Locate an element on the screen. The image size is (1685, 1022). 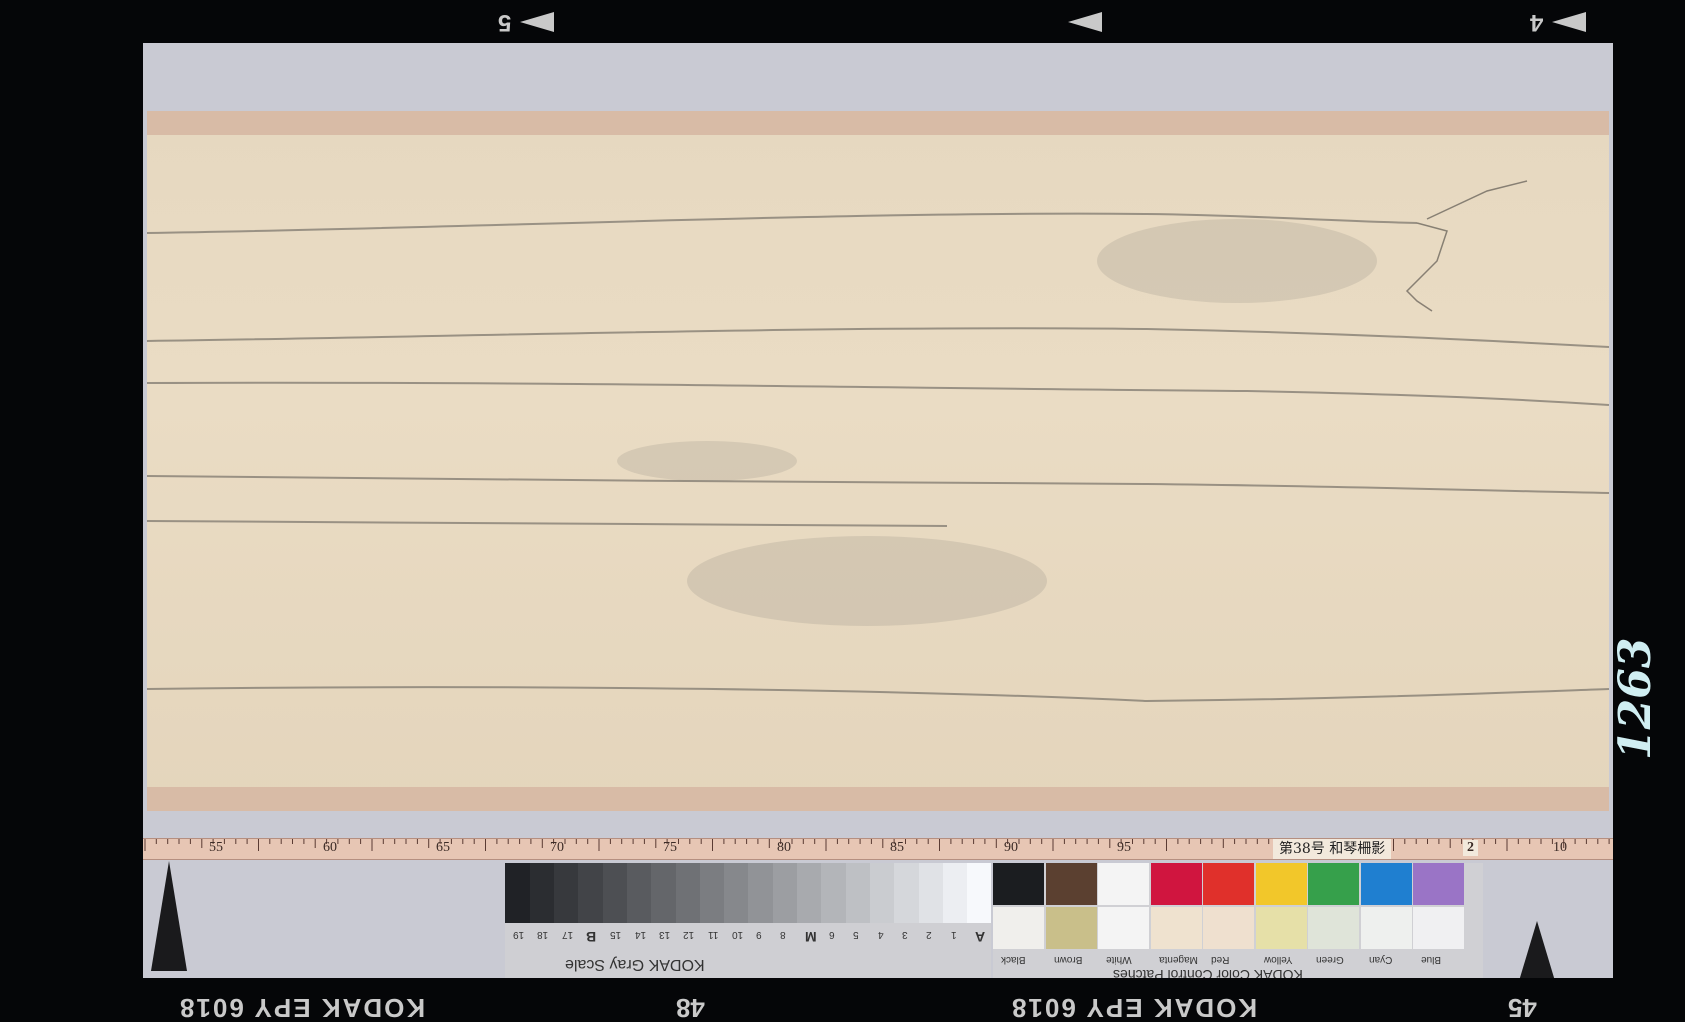
ruler-number: 10 is located at coordinates (1560, 847).